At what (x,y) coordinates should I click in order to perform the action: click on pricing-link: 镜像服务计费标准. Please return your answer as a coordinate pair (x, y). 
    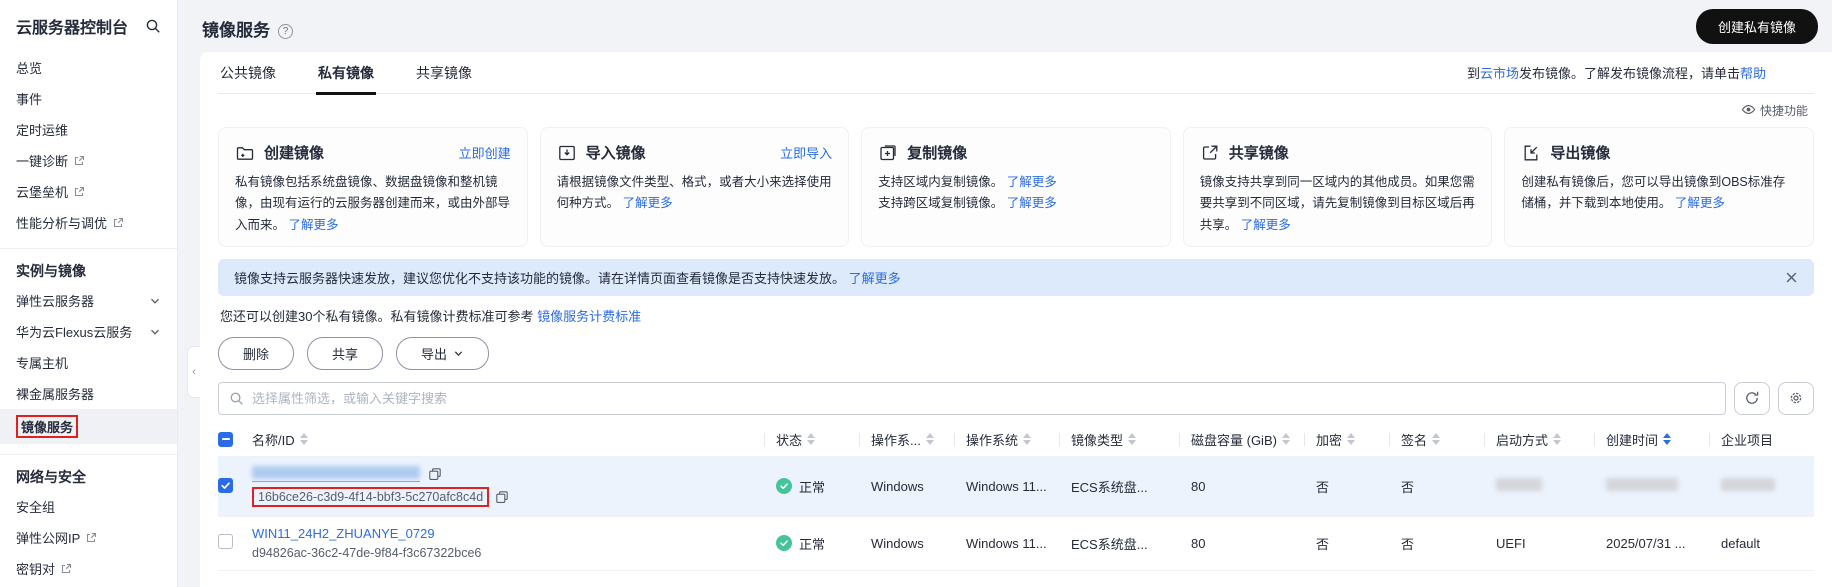
    Looking at the image, I should click on (589, 316).